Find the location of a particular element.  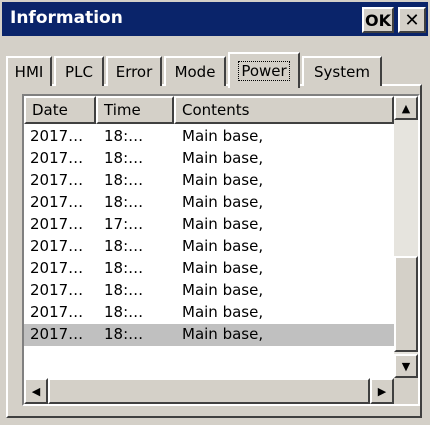

horizontal-scroll-thumb is located at coordinates (209, 391).